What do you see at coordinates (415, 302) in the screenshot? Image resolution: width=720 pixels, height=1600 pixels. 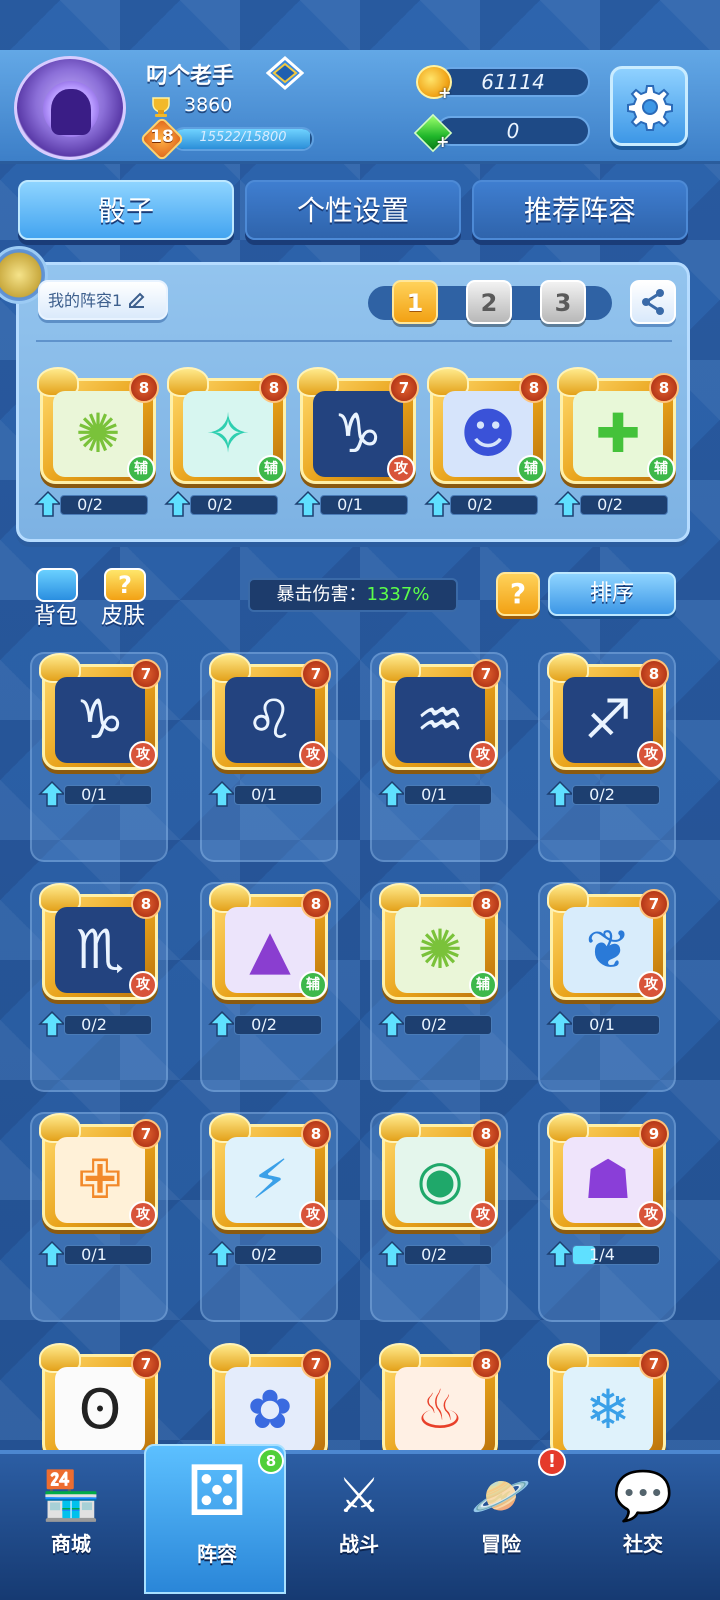 I see `deck-slot-1: 1` at bounding box center [415, 302].